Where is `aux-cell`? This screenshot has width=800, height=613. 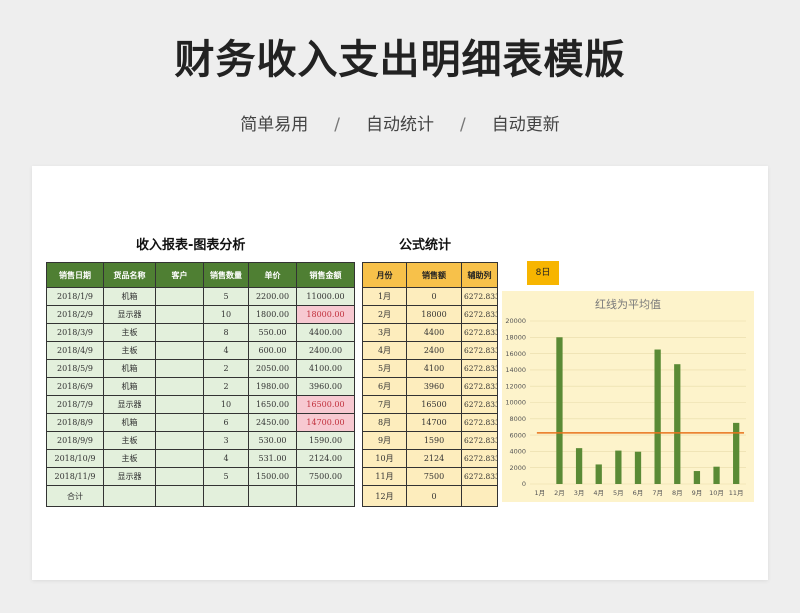 aux-cell is located at coordinates (479, 496).